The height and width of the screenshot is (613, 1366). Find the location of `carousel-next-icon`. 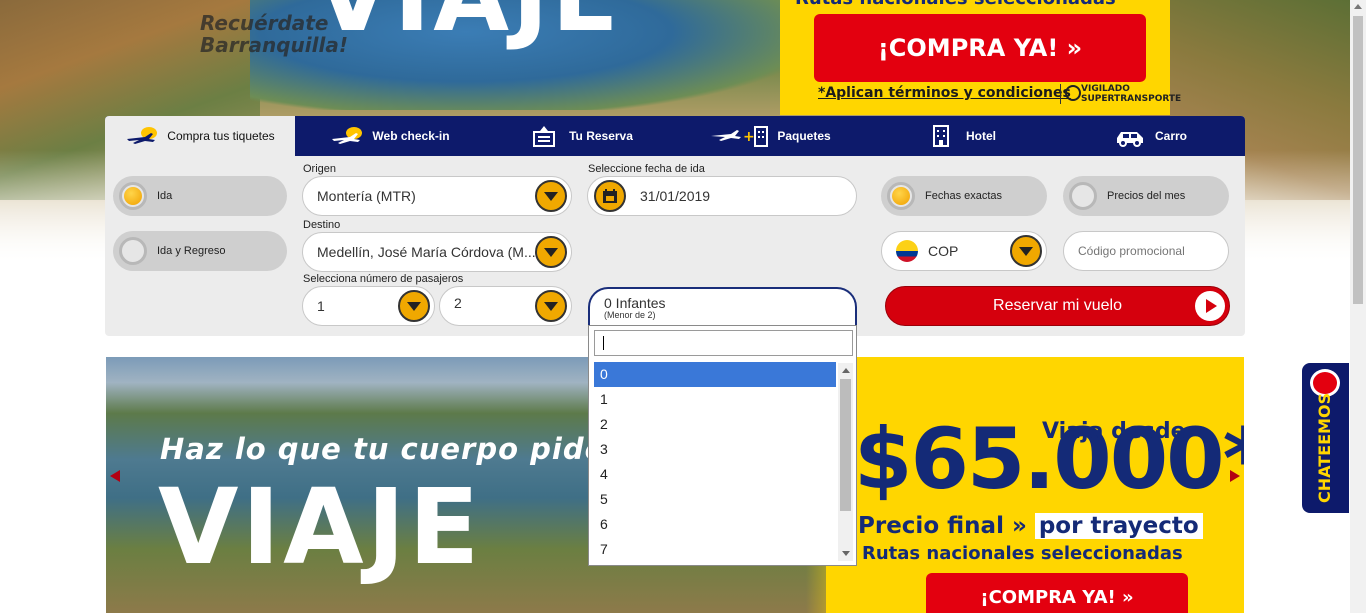

carousel-next-icon is located at coordinates (1235, 476).